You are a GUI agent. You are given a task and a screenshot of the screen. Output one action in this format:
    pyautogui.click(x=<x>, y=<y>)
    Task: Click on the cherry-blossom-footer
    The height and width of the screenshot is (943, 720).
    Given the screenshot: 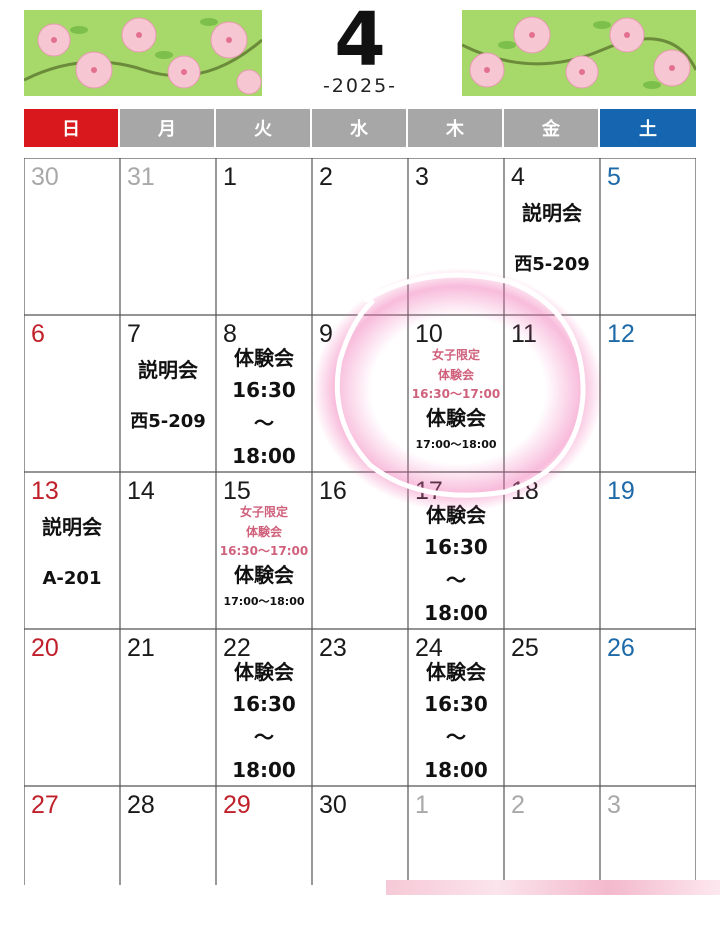 What is the action you would take?
    pyautogui.click(x=553, y=887)
    